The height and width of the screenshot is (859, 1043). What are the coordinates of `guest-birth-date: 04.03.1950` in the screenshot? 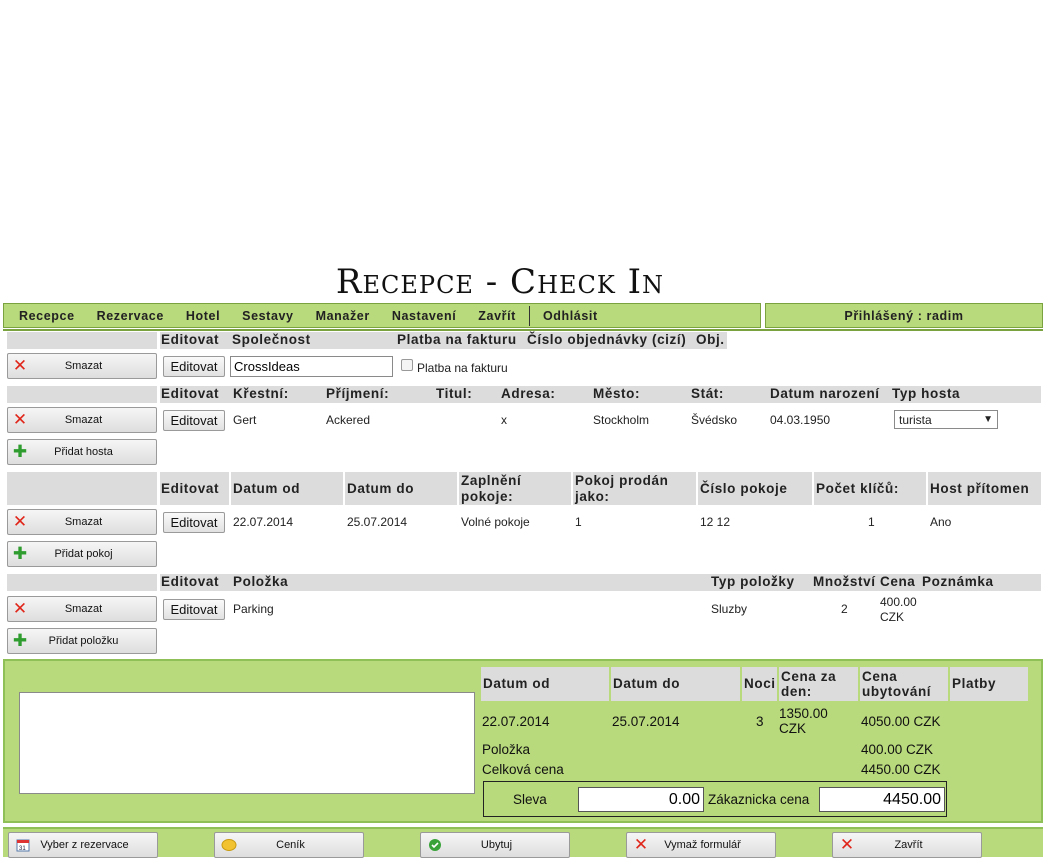 It's located at (800, 420).